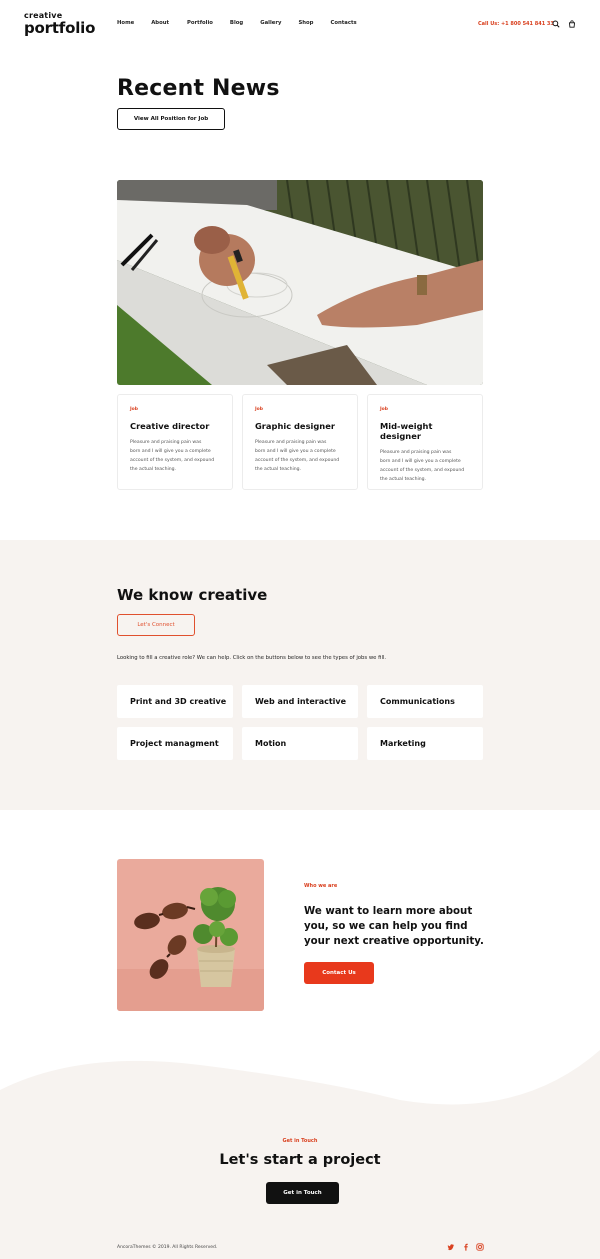 This screenshot has height=1259, width=600. I want to click on logo-line-2: portfolio, so click(60, 28).